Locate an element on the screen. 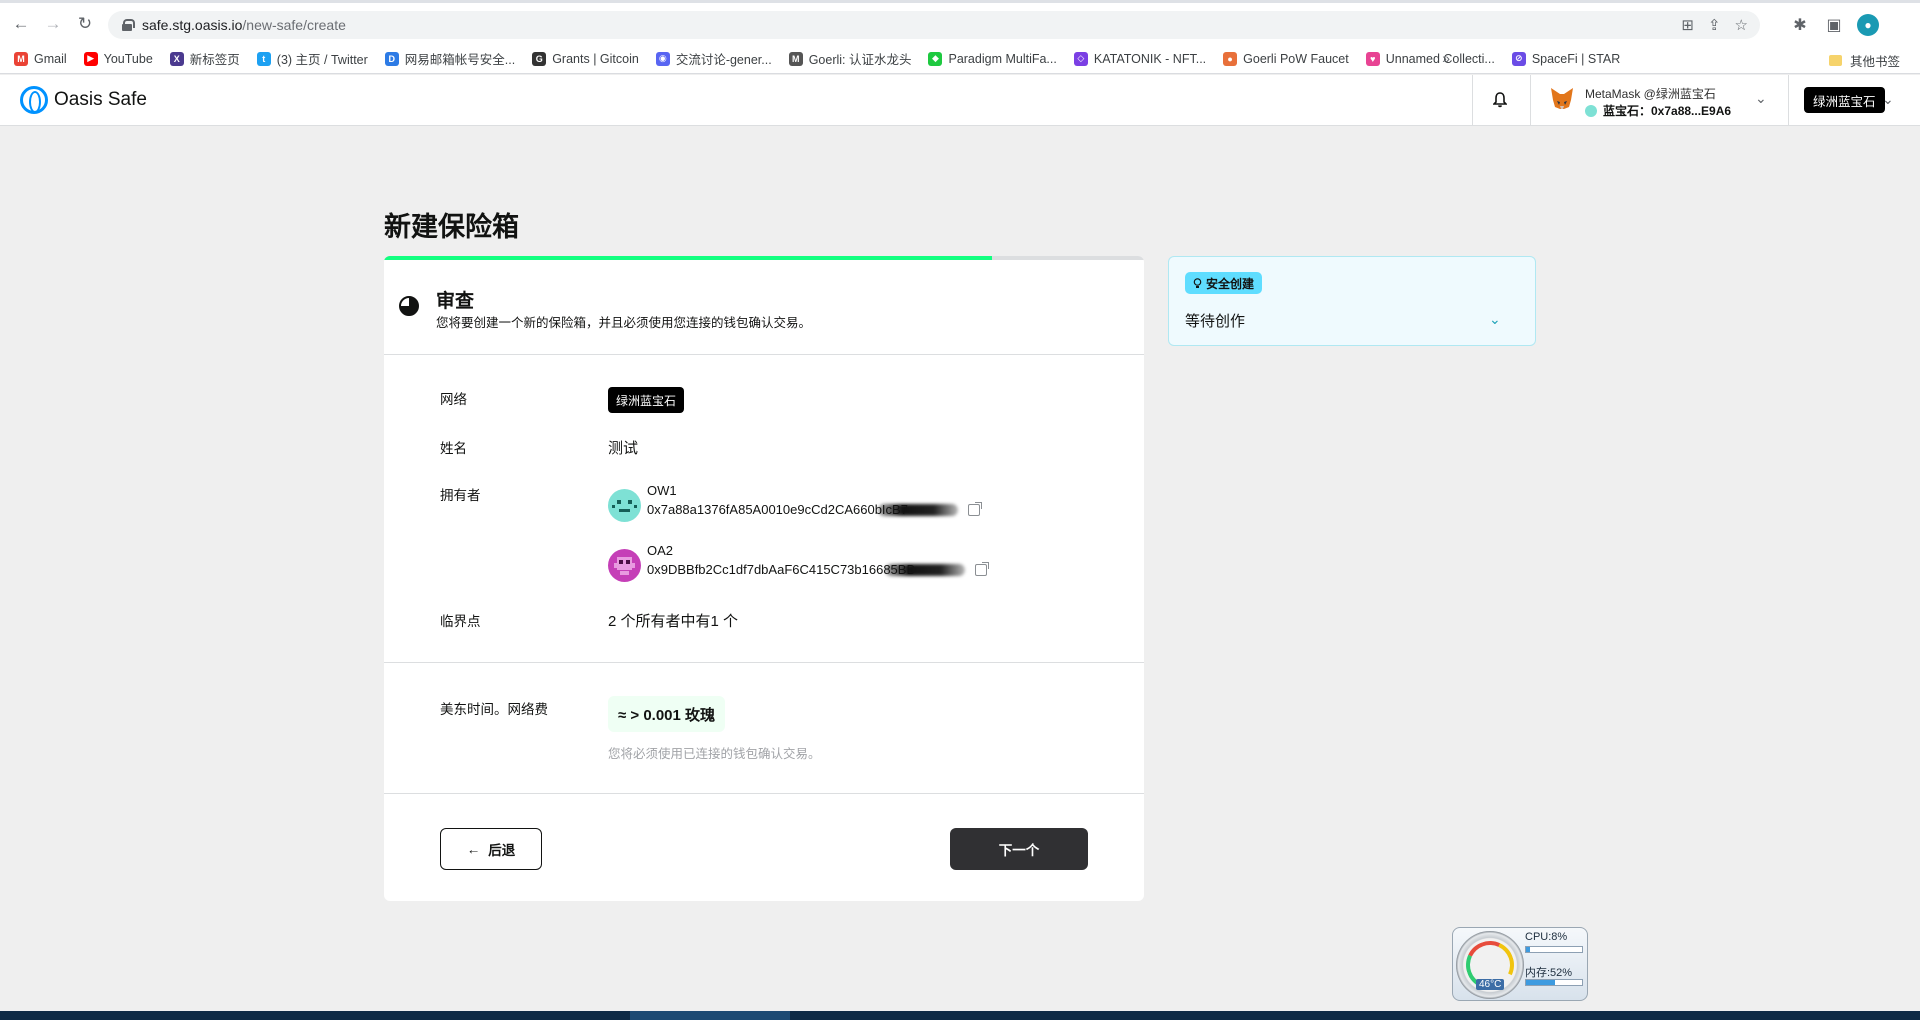 The width and height of the screenshot is (1920, 1020). lightbulb-icon is located at coordinates (1197, 282).